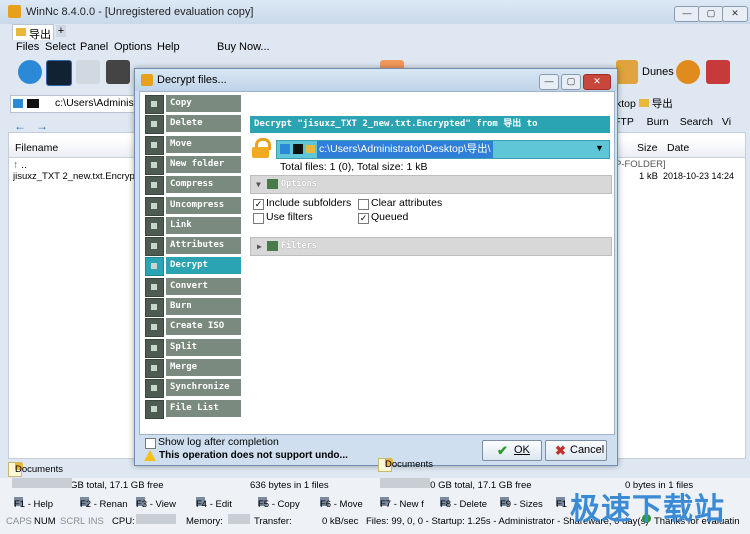  What do you see at coordinates (203, 103) in the screenshot?
I see `operation-label: Copy` at bounding box center [203, 103].